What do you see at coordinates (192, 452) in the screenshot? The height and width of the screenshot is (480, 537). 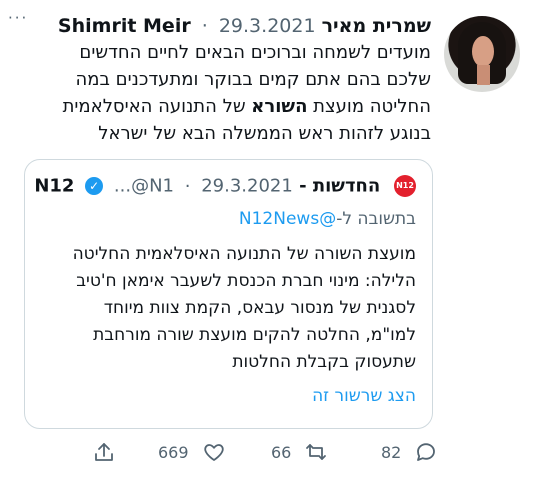 I see `like-button: 669` at bounding box center [192, 452].